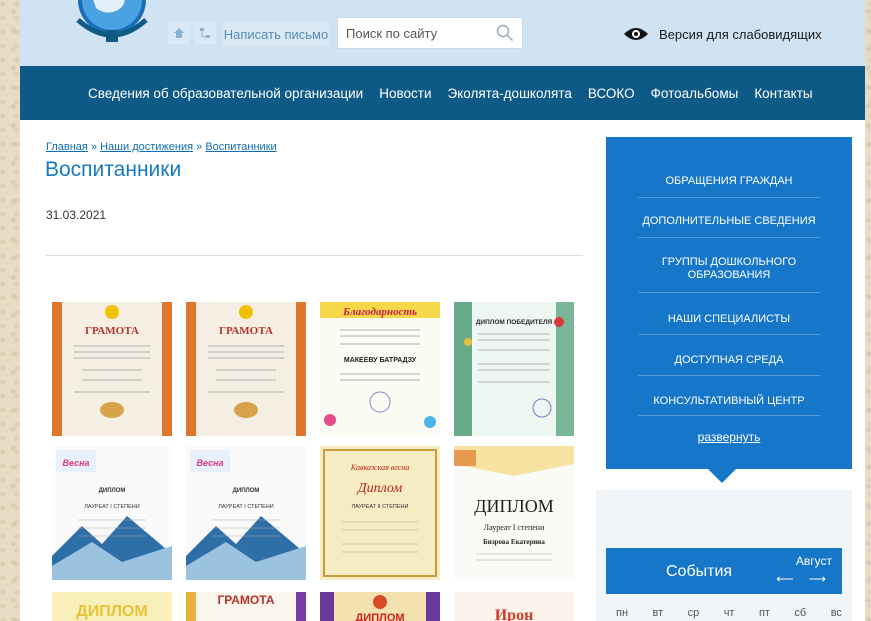 This screenshot has height=621, width=871. I want to click on events-title: События, so click(699, 571).